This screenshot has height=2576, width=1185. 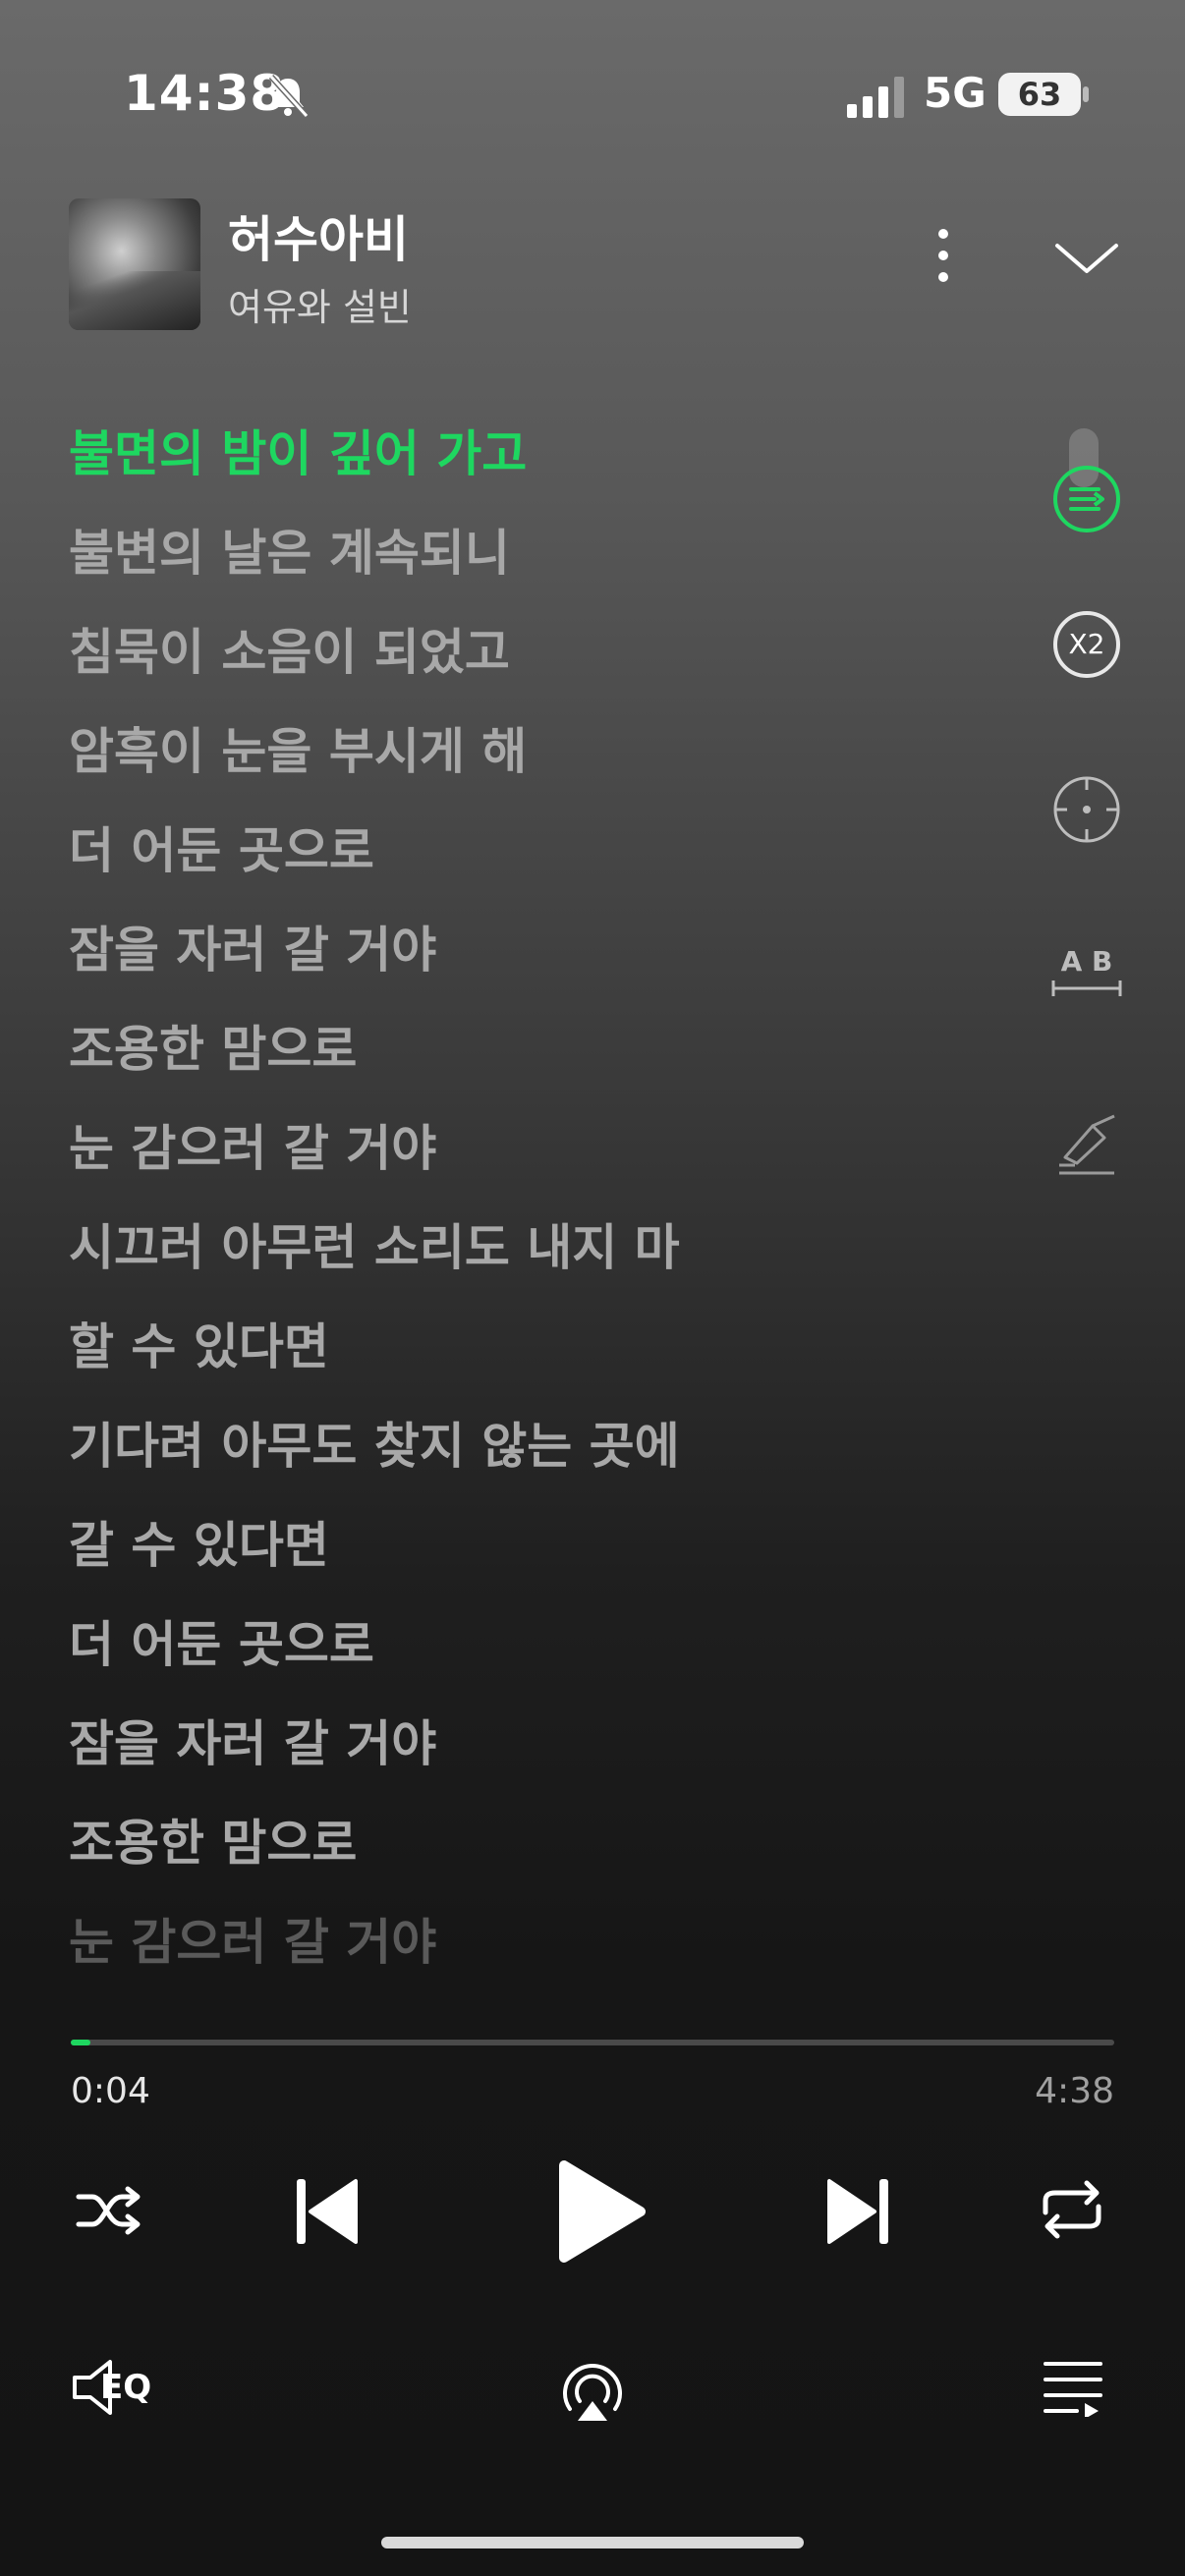 What do you see at coordinates (592, 2388) in the screenshot?
I see `airplay-icon` at bounding box center [592, 2388].